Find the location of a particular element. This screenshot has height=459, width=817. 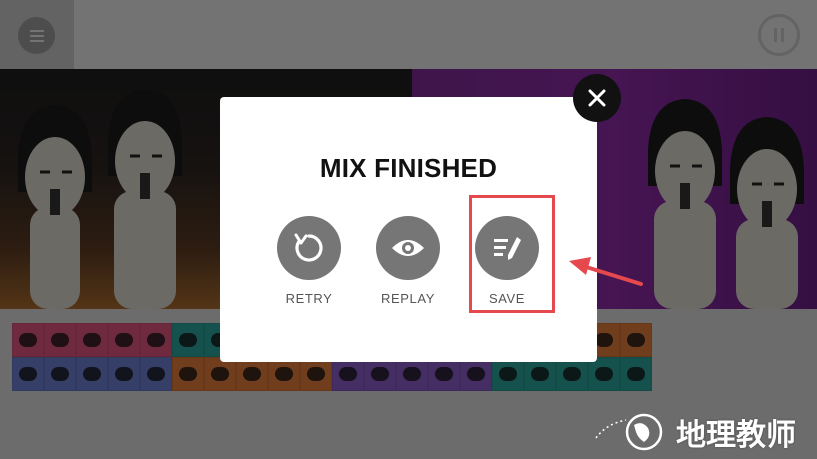

replay-button: REPLAY is located at coordinates (408, 261).